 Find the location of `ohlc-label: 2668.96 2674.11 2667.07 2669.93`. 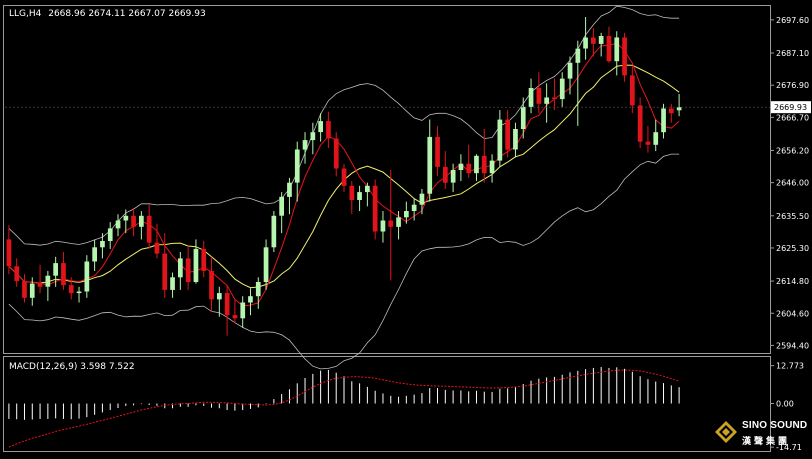

ohlc-label: 2668.96 2674.11 2667.07 2669.93 is located at coordinates (126, 14).